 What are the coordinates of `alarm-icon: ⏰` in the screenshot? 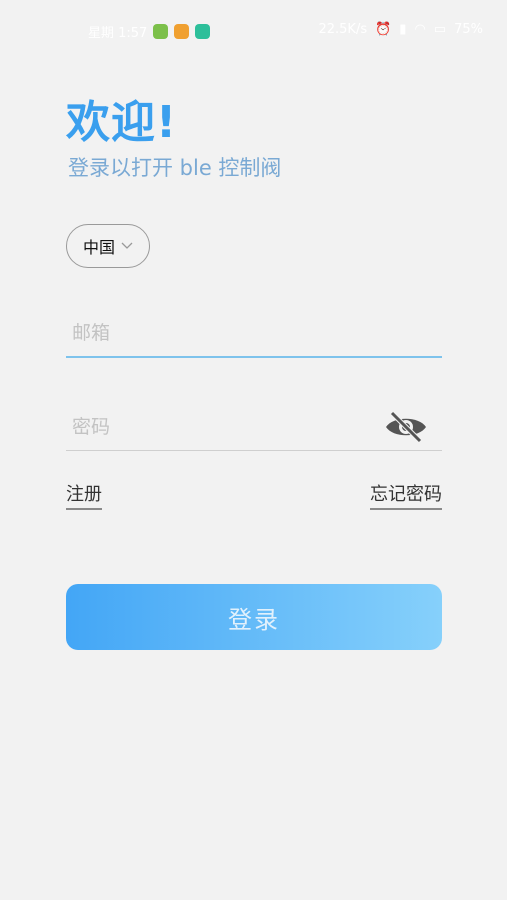 It's located at (383, 29).